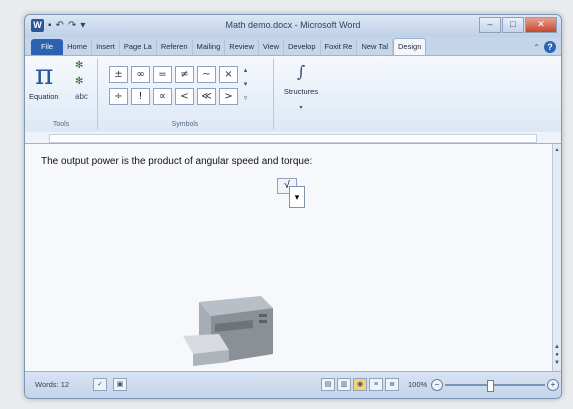 This screenshot has height=409, width=573. I want to click on symbol-equals: =, so click(162, 74).